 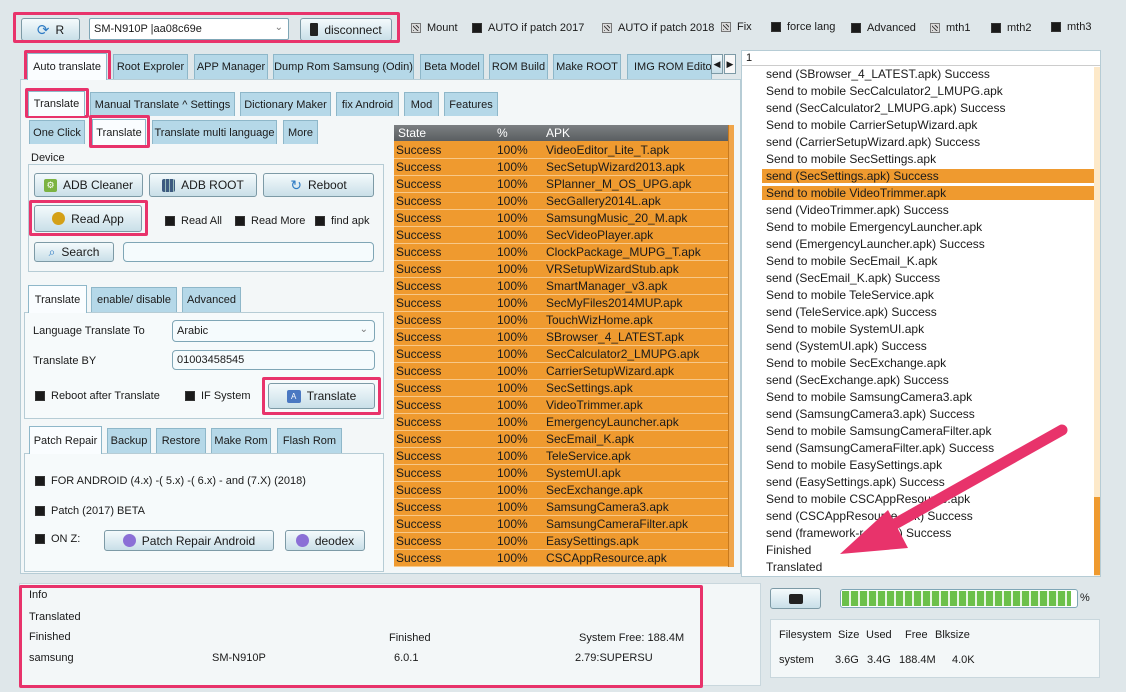 I want to click on log-line: Send to mobile CarrierSetupWizard.apk, so click(x=872, y=125).